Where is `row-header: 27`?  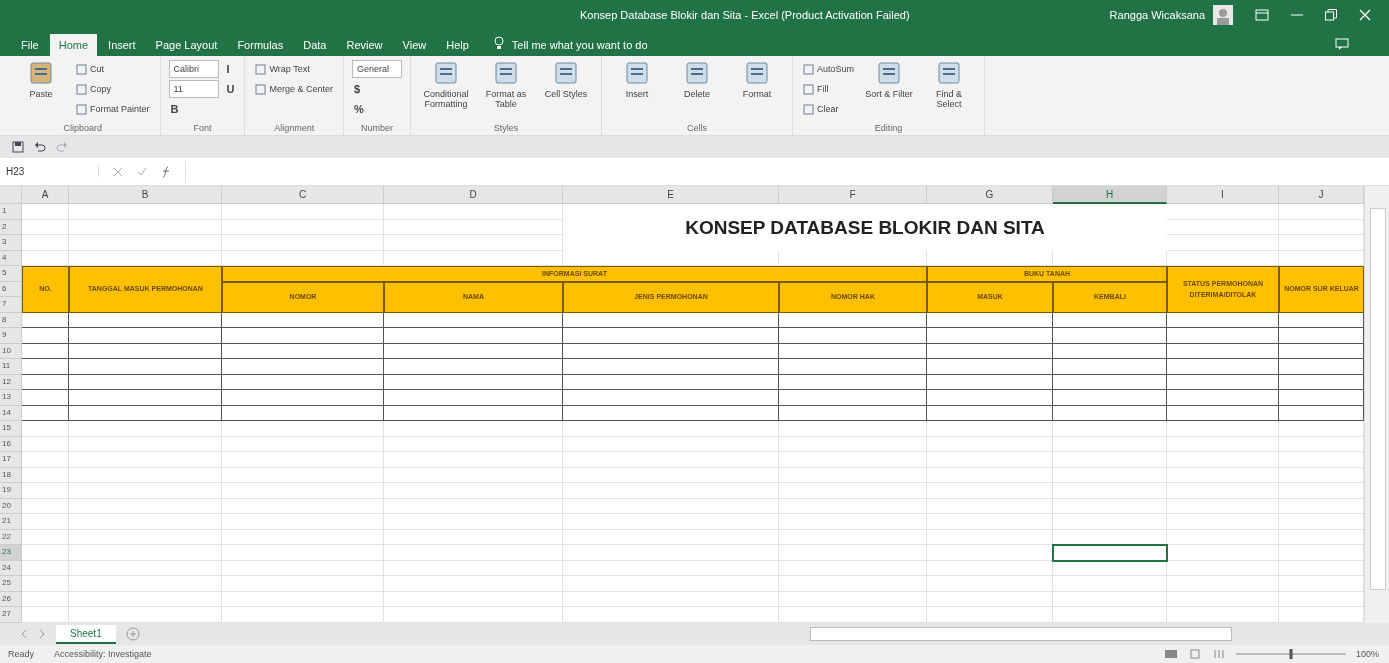 row-header: 27 is located at coordinates (11, 615).